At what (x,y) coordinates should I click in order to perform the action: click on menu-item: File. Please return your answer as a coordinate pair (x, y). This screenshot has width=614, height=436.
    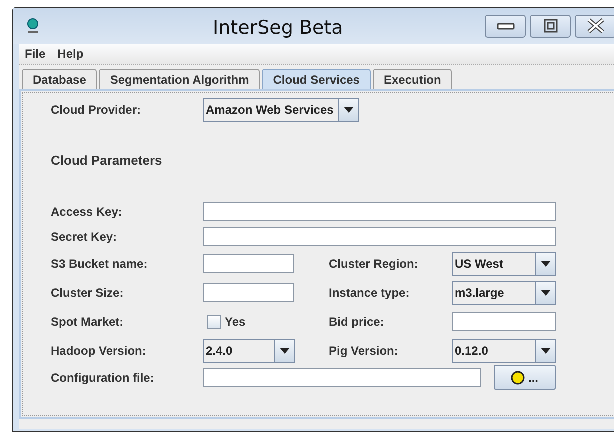
    Looking at the image, I should click on (35, 54).